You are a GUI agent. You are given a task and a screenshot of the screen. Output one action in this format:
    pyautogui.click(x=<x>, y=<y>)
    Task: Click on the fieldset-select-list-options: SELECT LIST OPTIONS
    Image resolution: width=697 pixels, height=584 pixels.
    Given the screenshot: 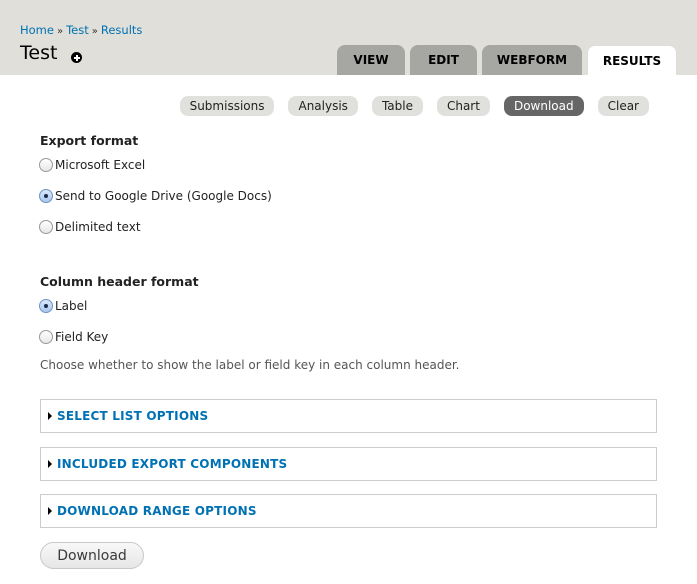 What is the action you would take?
    pyautogui.click(x=348, y=416)
    